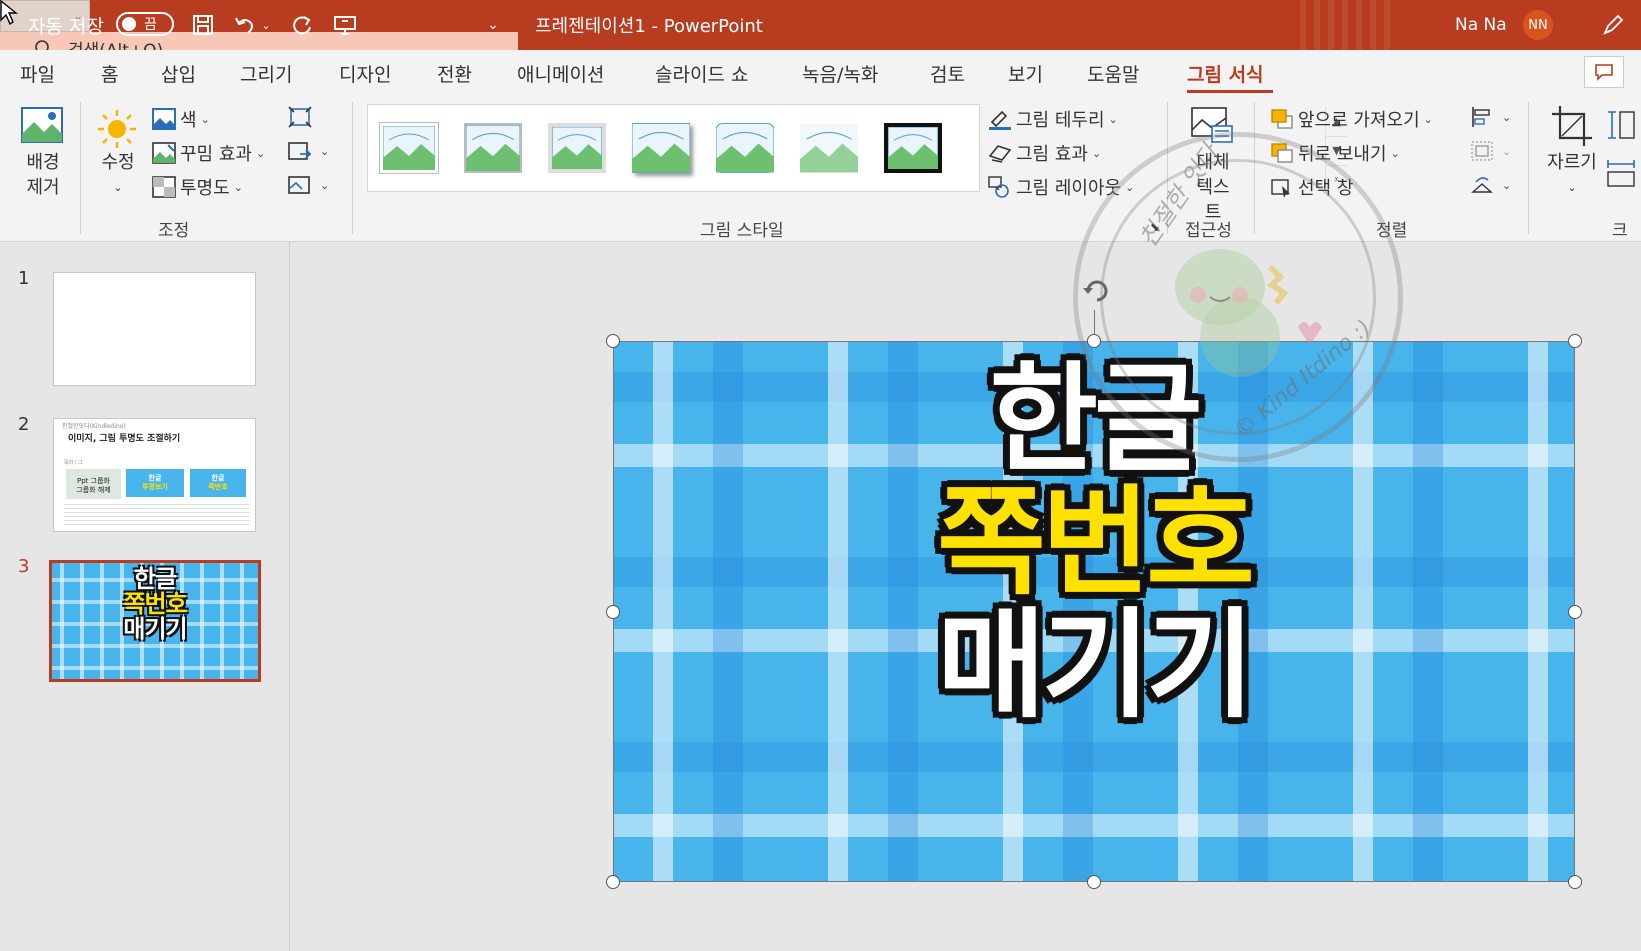  Describe the element at coordinates (93, 484) in the screenshot. I see `thumb2-card-1: Ppt 그룹화 그룹화 해제` at that location.